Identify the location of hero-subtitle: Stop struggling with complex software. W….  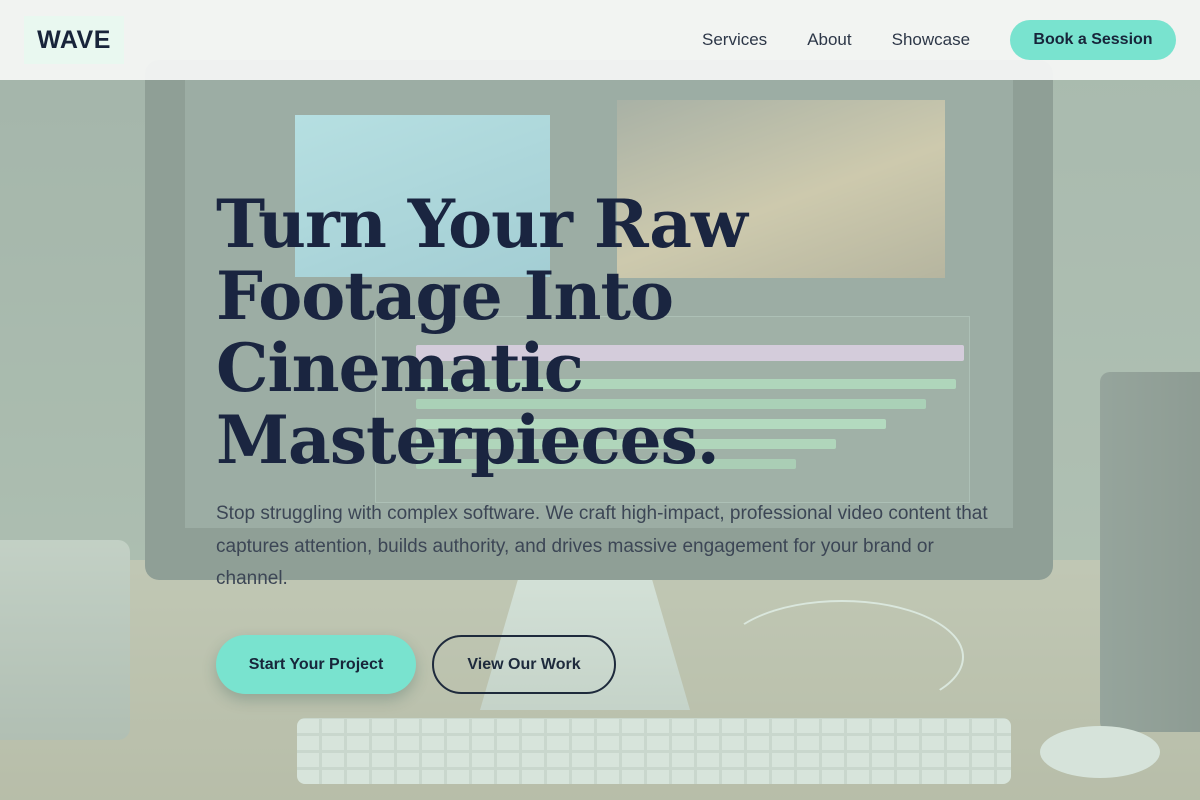
(602, 546).